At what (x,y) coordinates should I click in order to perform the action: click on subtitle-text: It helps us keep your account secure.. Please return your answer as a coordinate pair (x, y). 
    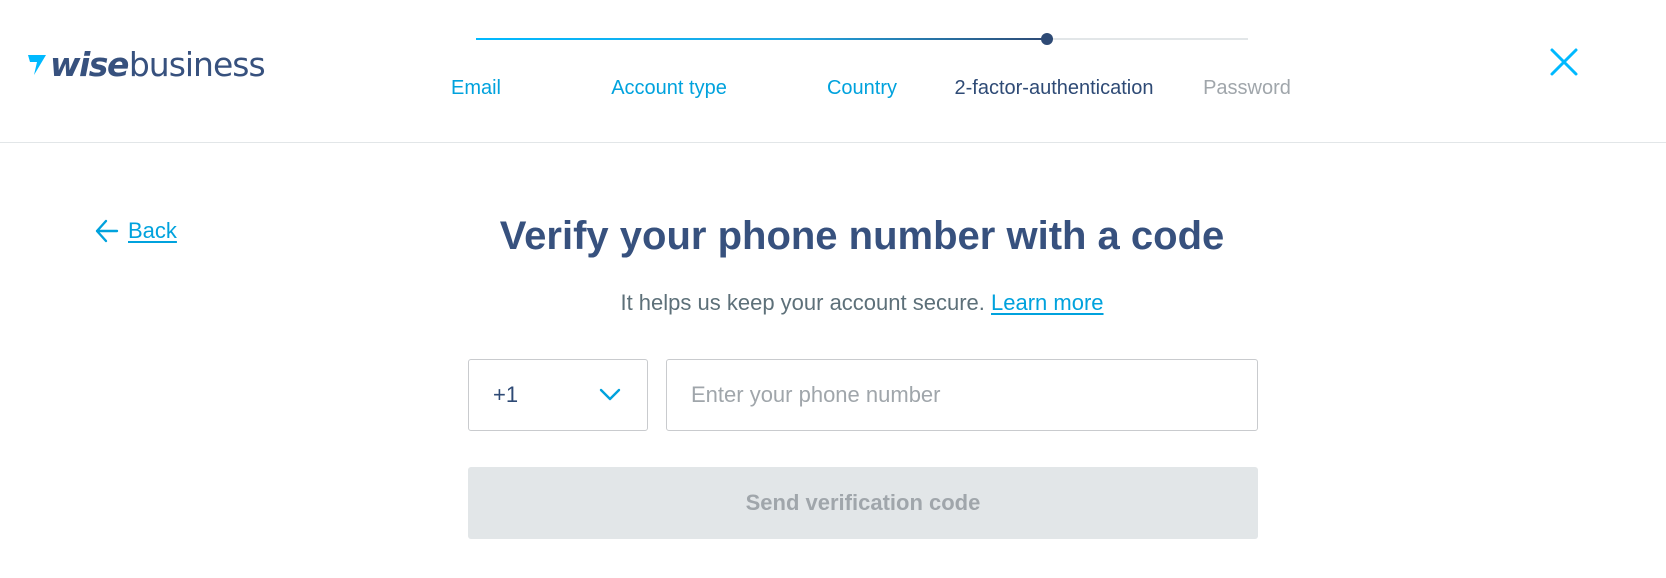
    Looking at the image, I should click on (802, 302).